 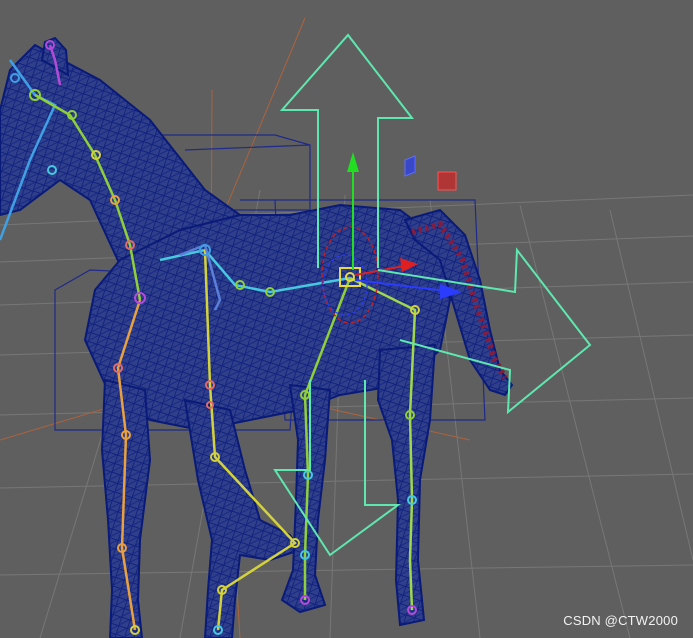 I want to click on watermark-text: CSDN @CTW2000, so click(x=620, y=620).